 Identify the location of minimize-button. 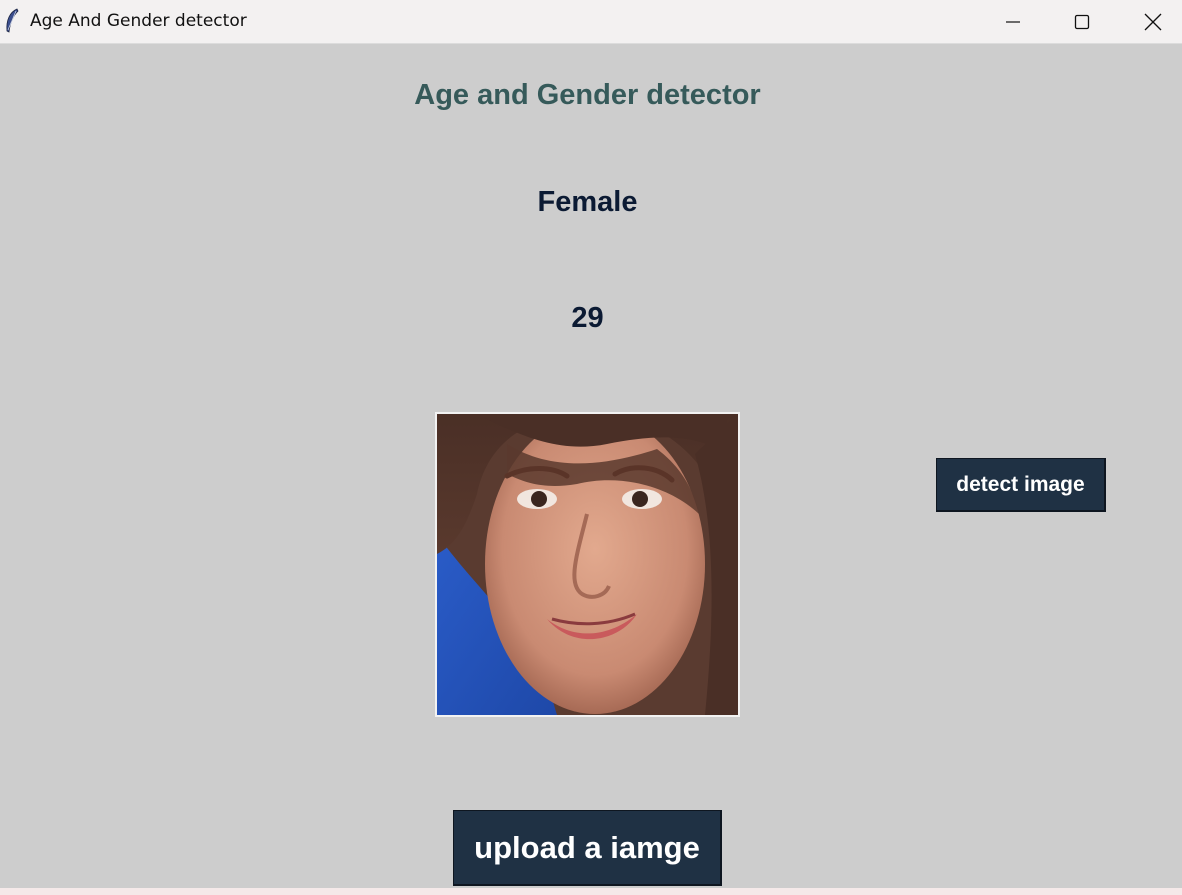
(1013, 21).